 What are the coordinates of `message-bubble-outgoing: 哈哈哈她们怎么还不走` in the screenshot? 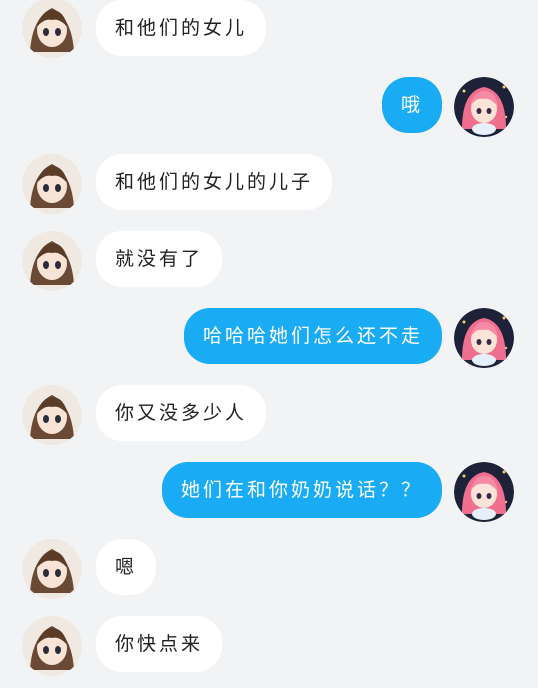 It's located at (312, 336).